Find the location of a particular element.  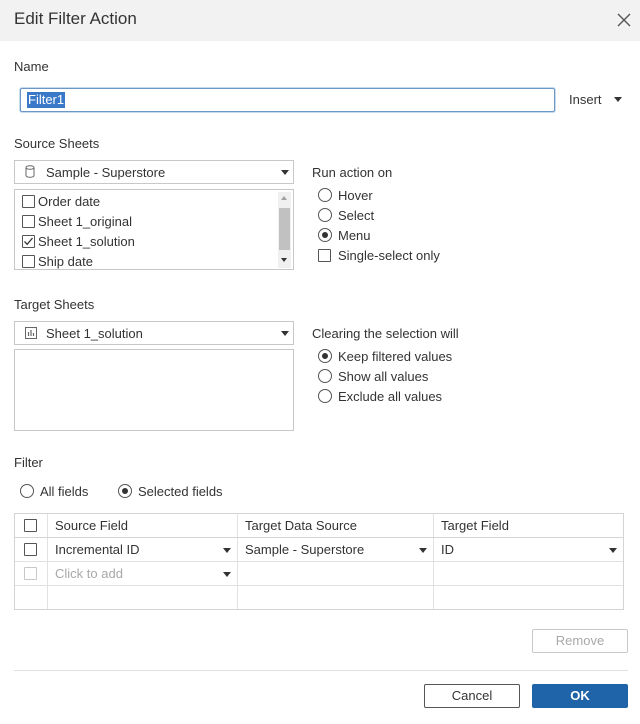

column-header: Target Field is located at coordinates (475, 525).